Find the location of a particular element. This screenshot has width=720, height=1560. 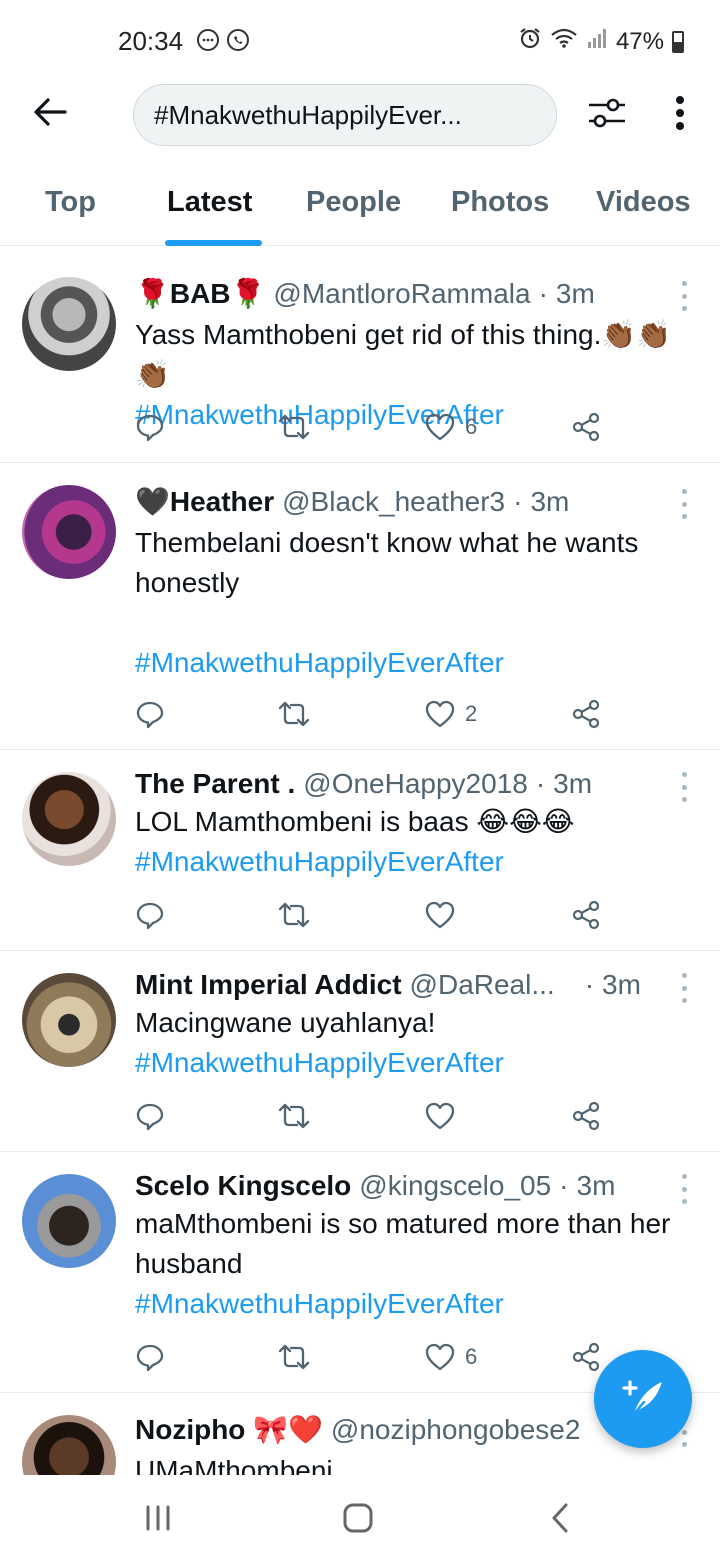

tab-people: People is located at coordinates (353, 202).